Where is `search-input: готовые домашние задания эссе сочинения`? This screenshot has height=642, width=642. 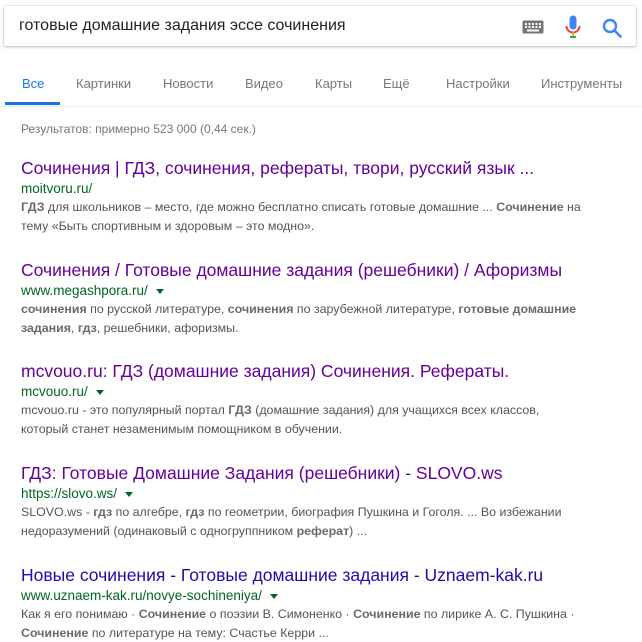
search-input: готовые домашние задания эссе сочинения is located at coordinates (182, 26).